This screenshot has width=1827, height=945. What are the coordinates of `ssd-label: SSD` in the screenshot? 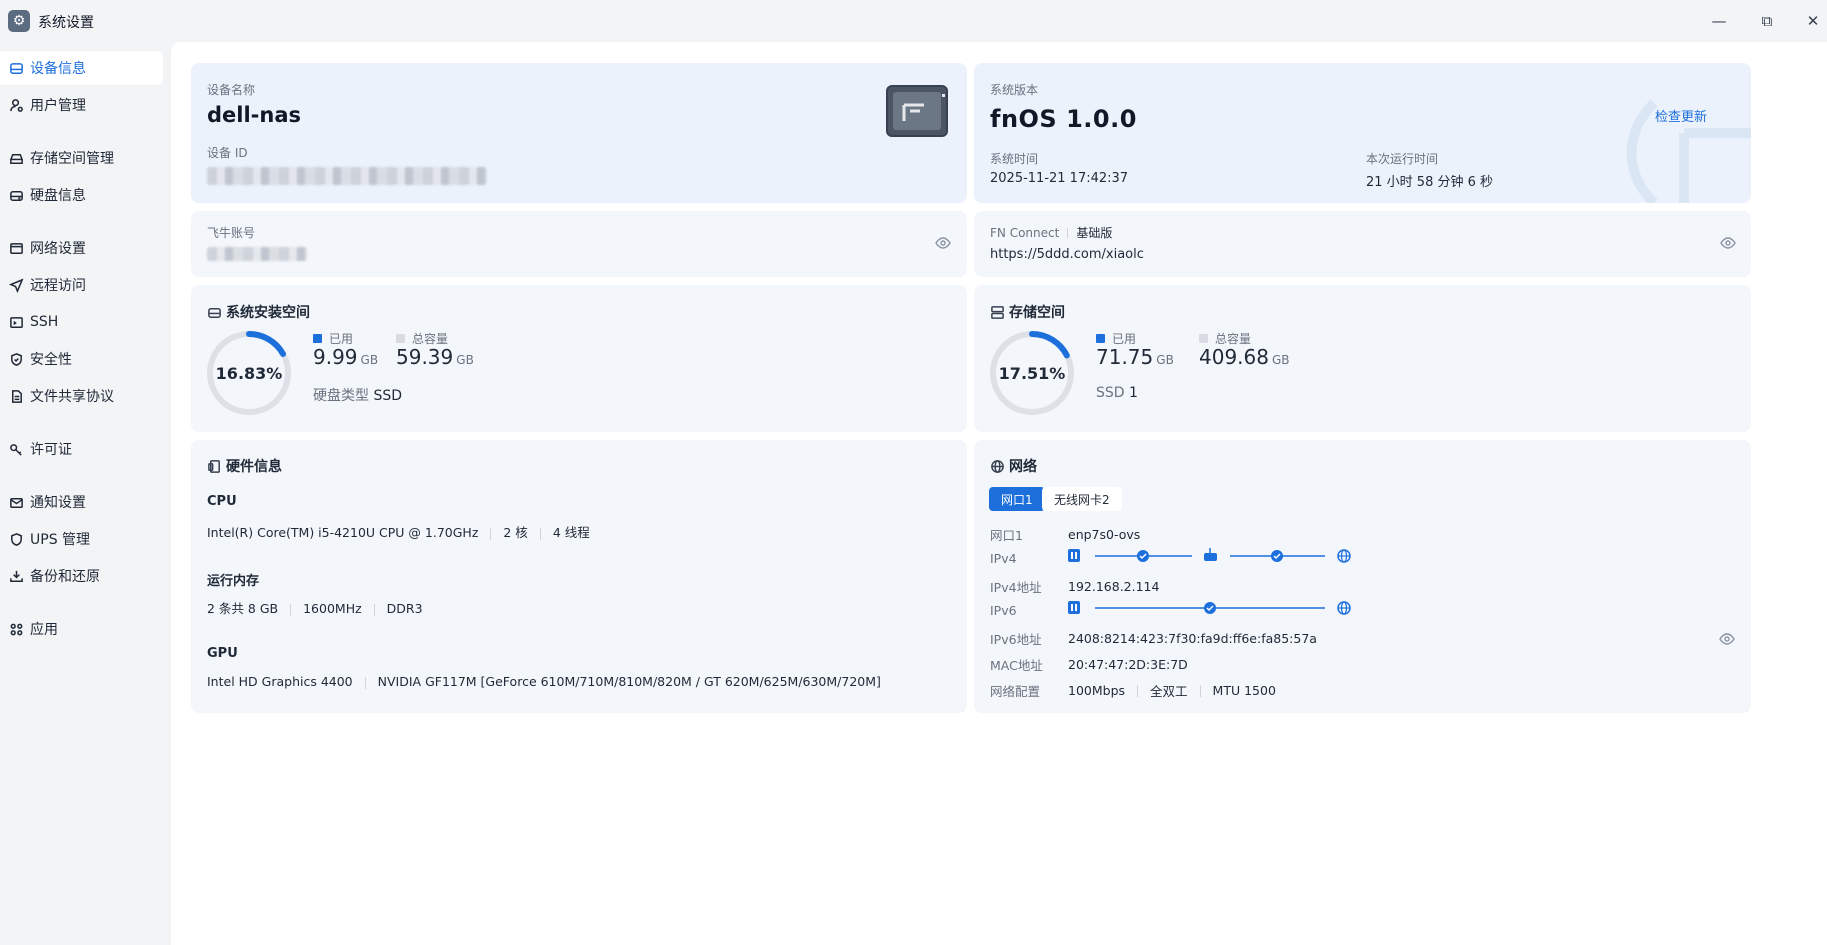 It's located at (1110, 393).